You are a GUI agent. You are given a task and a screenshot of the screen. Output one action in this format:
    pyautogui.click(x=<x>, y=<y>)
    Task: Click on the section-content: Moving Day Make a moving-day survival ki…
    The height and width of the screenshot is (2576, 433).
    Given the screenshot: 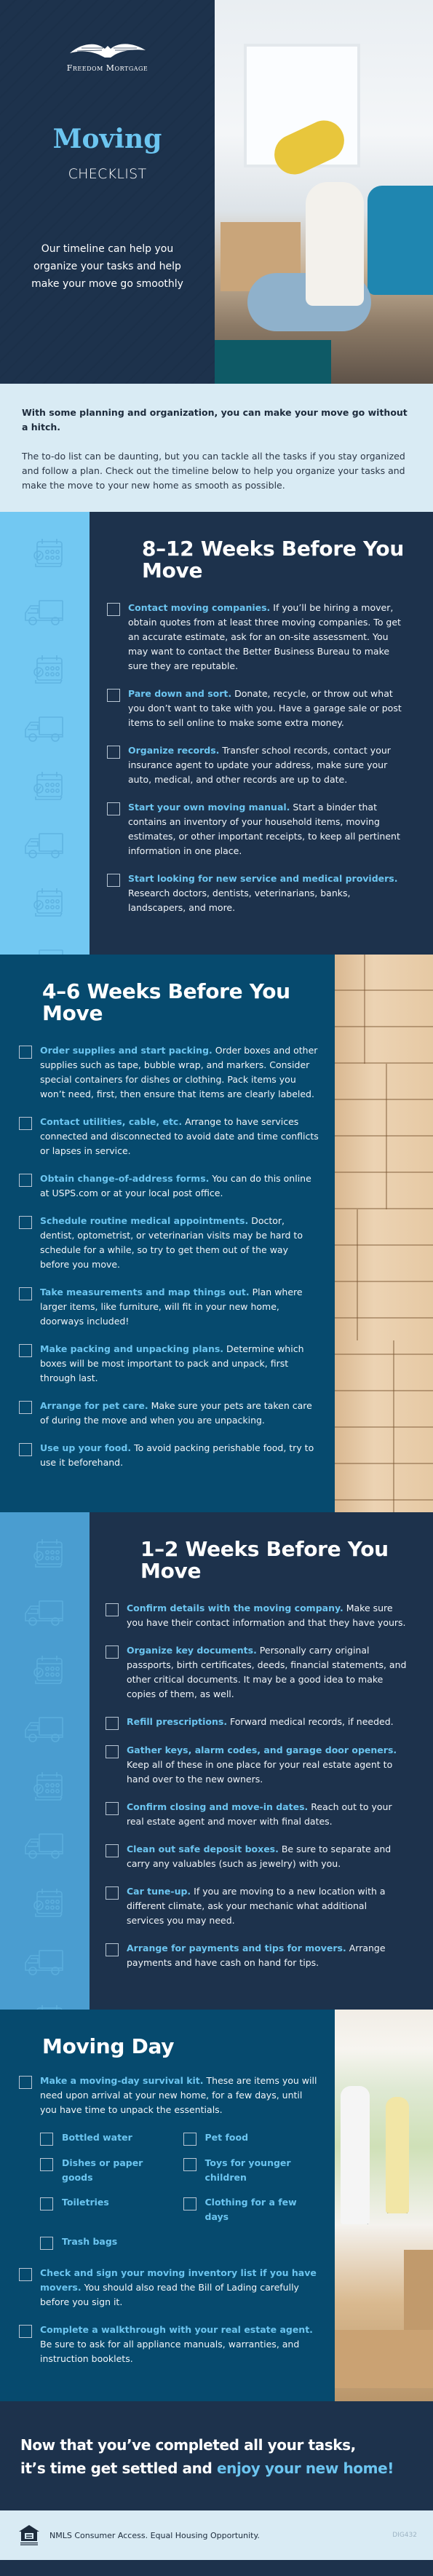 What is the action you would take?
    pyautogui.click(x=167, y=2205)
    